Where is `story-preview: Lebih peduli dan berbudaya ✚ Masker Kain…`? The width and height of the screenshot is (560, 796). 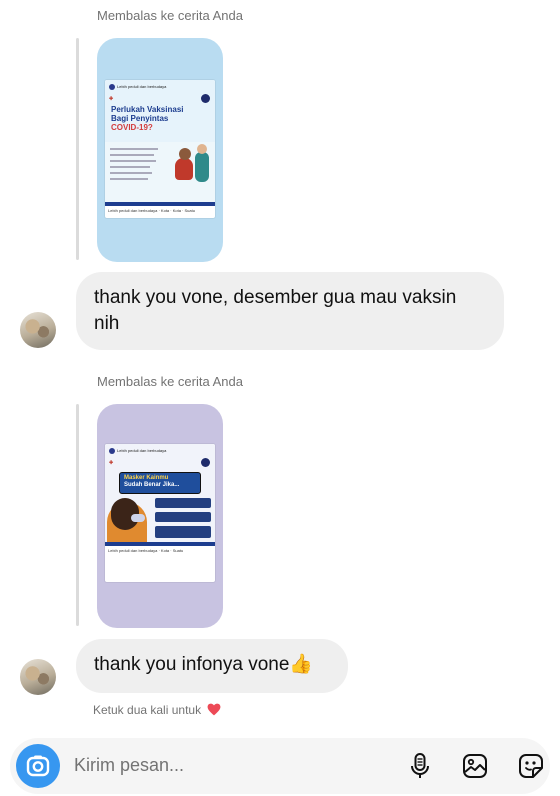 story-preview: Lebih peduli dan berbudaya ✚ Masker Kain… is located at coordinates (160, 516).